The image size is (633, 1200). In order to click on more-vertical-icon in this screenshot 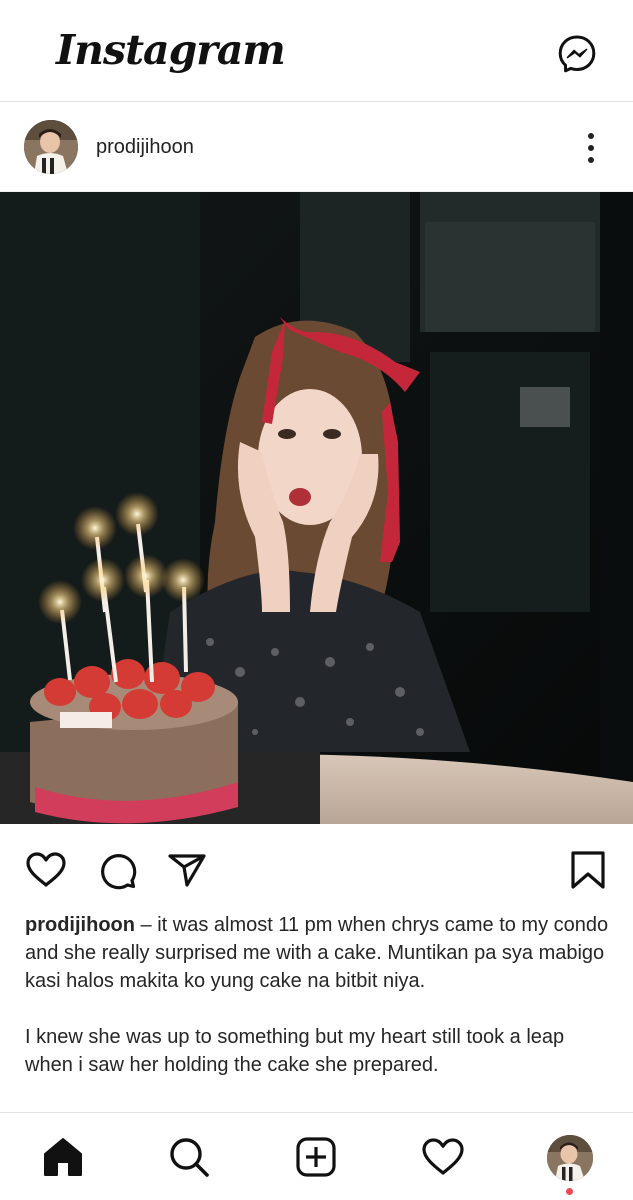, I will do `click(591, 148)`.